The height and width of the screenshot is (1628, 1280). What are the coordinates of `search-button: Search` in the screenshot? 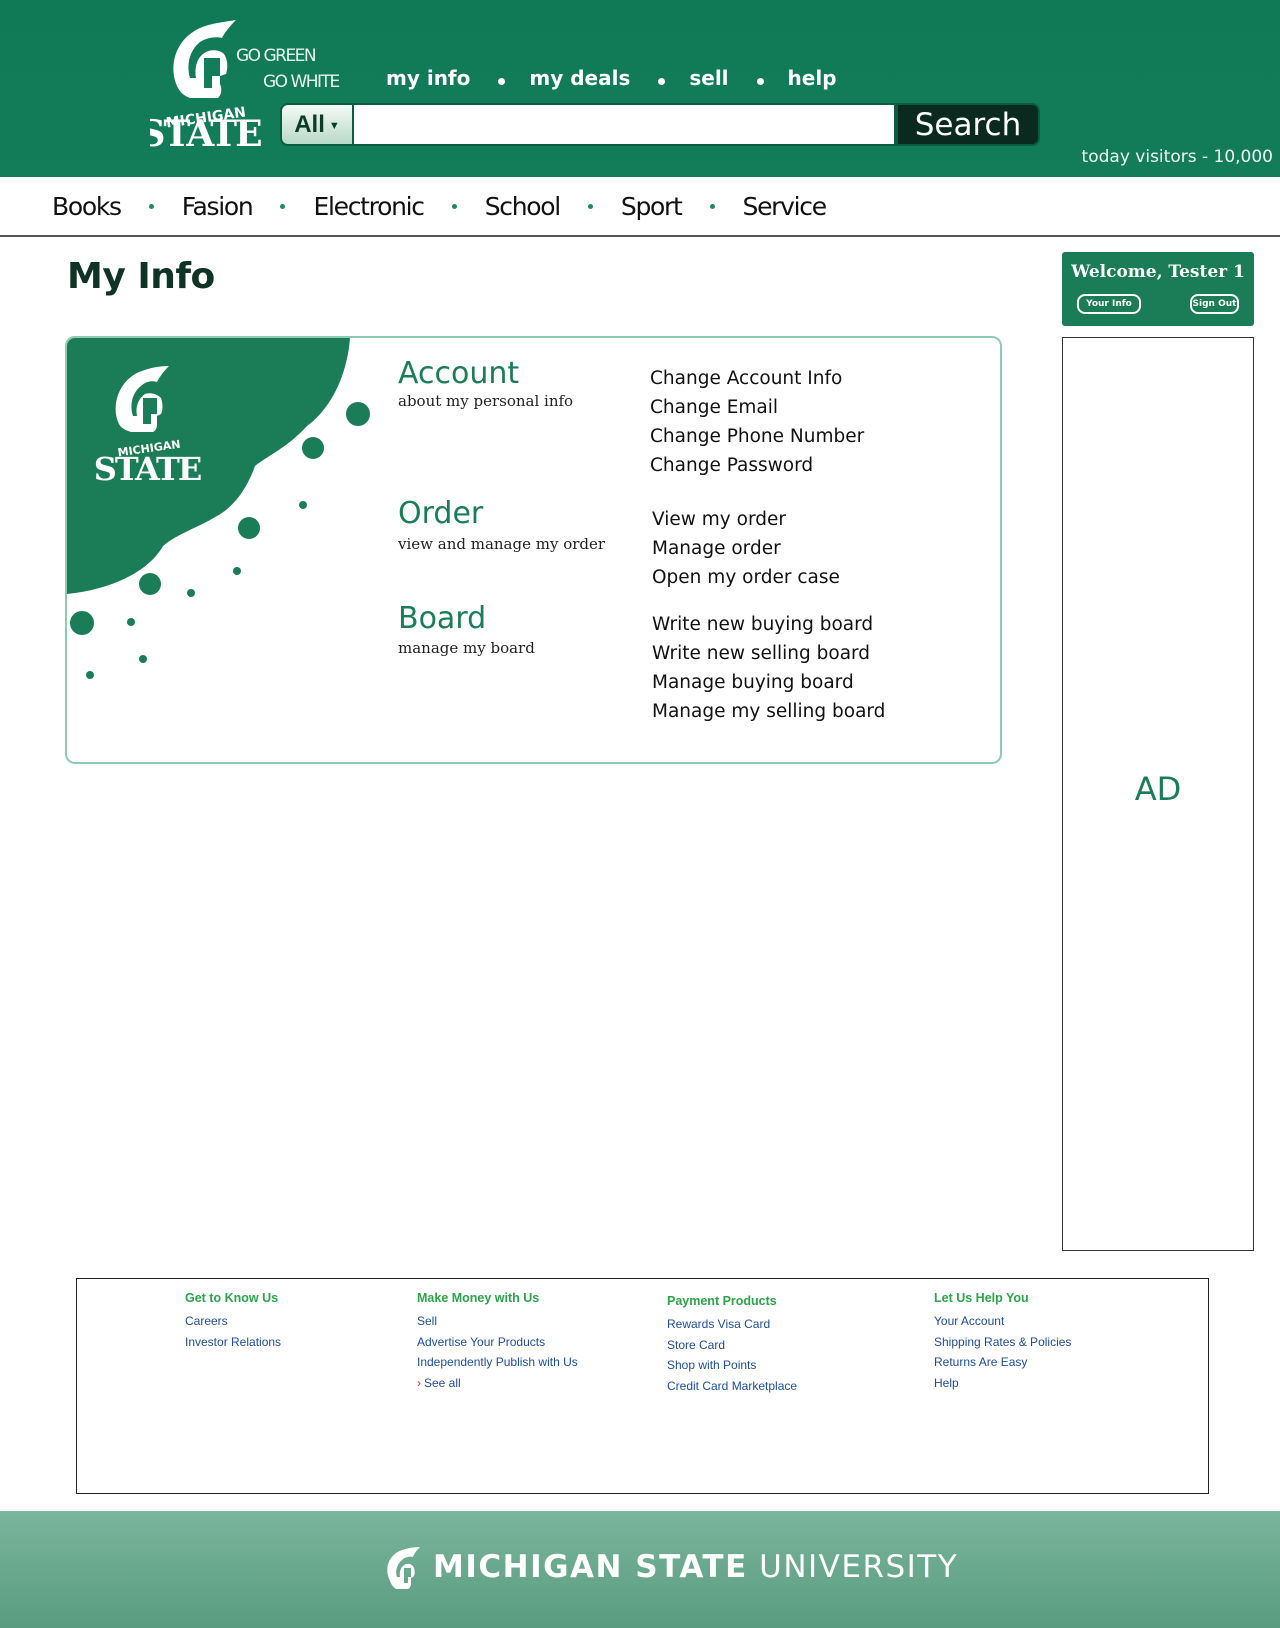 It's located at (968, 124).